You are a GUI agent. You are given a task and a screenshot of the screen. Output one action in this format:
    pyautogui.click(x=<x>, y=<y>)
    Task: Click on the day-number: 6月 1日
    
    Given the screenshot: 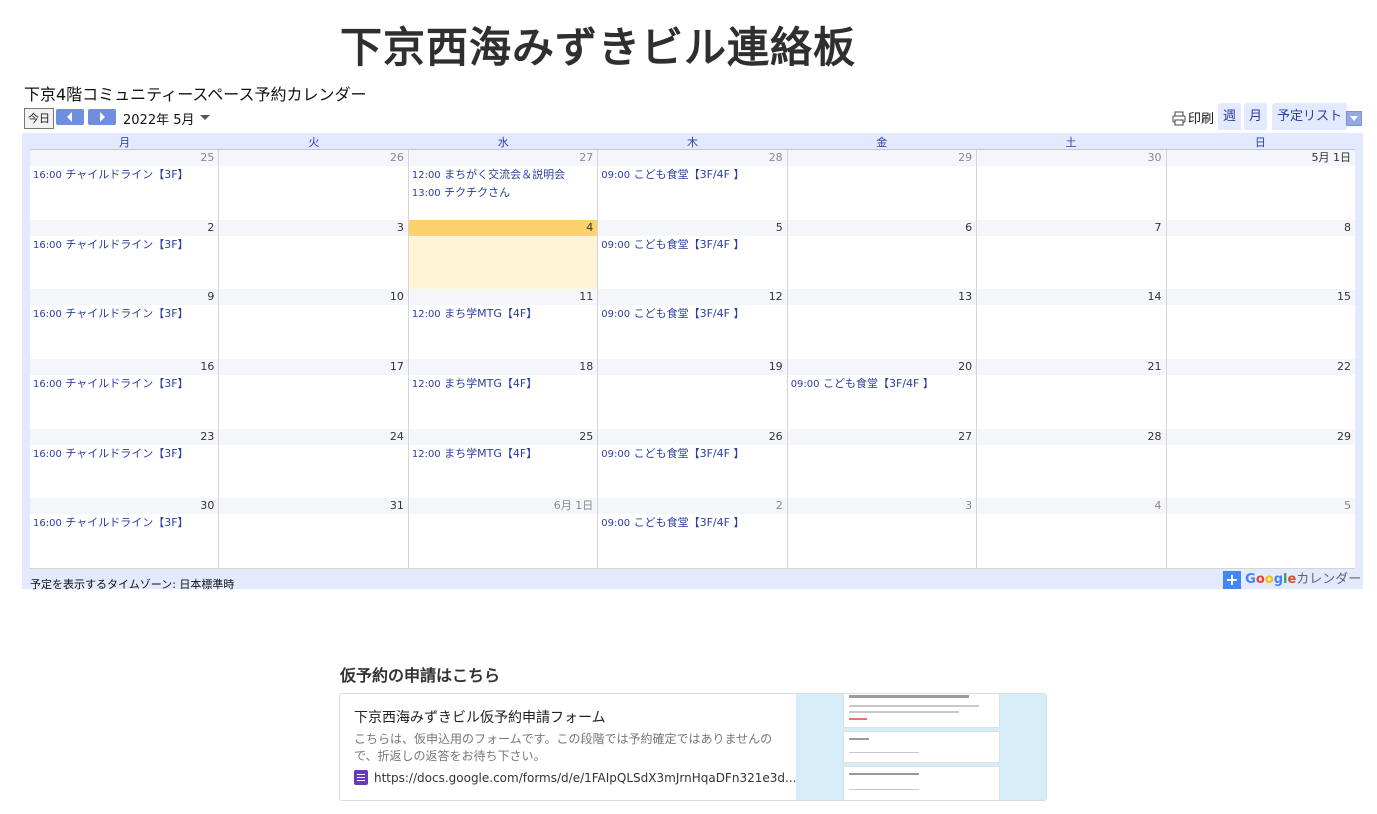 What is the action you would take?
    pyautogui.click(x=503, y=506)
    